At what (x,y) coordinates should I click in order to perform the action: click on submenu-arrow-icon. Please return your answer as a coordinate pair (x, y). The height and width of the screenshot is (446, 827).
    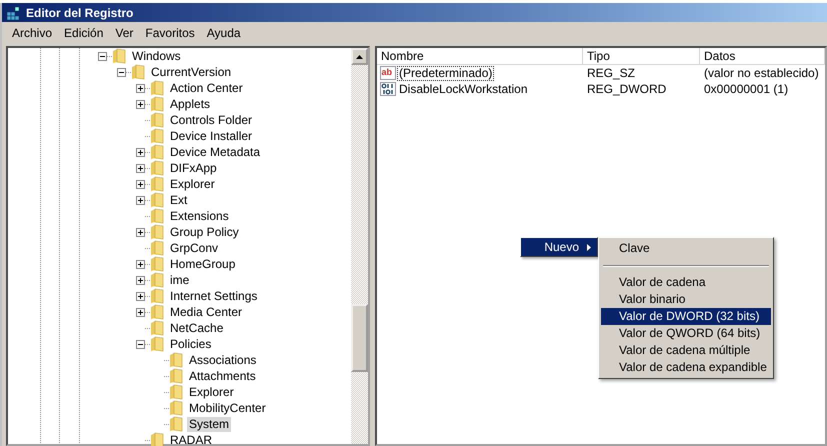
    Looking at the image, I should click on (589, 247).